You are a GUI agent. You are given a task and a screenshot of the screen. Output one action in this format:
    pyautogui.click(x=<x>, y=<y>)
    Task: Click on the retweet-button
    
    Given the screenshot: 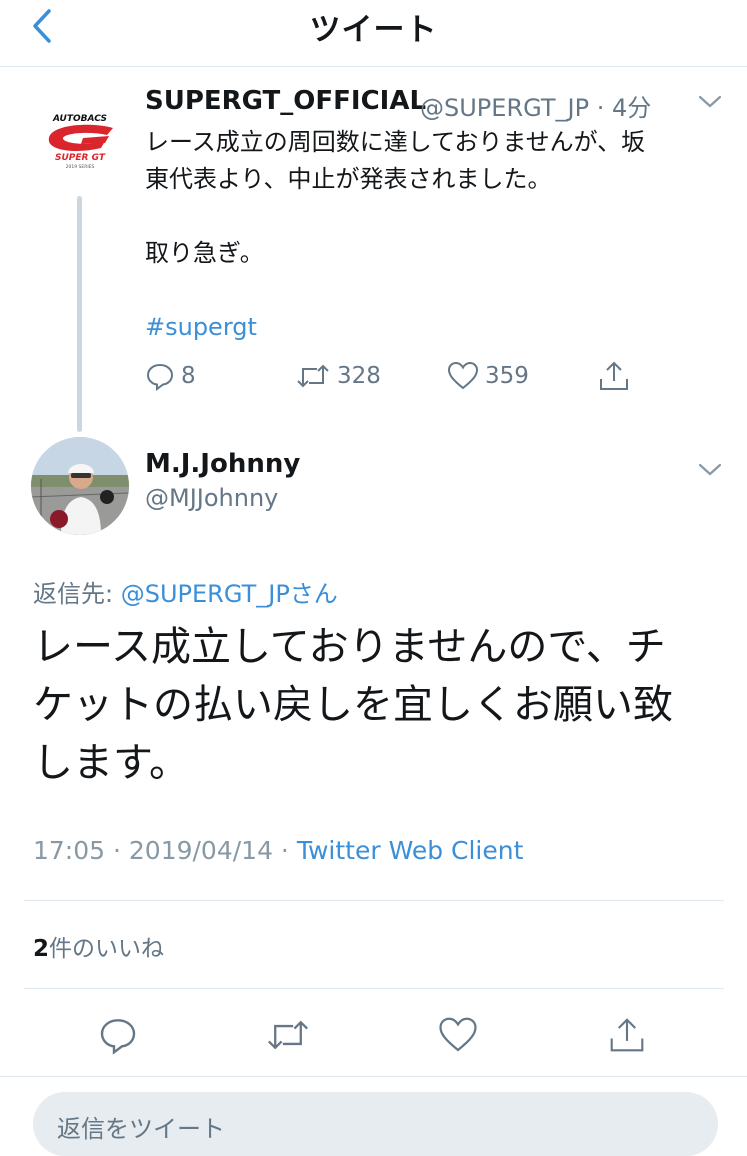 What is the action you would take?
    pyautogui.click(x=288, y=1035)
    